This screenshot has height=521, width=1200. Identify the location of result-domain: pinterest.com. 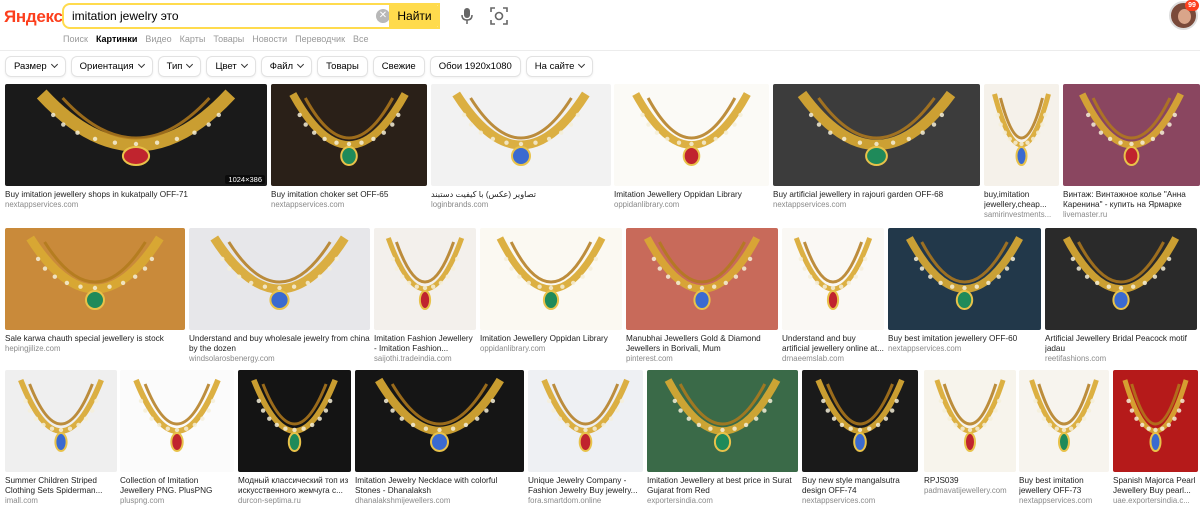
(702, 359).